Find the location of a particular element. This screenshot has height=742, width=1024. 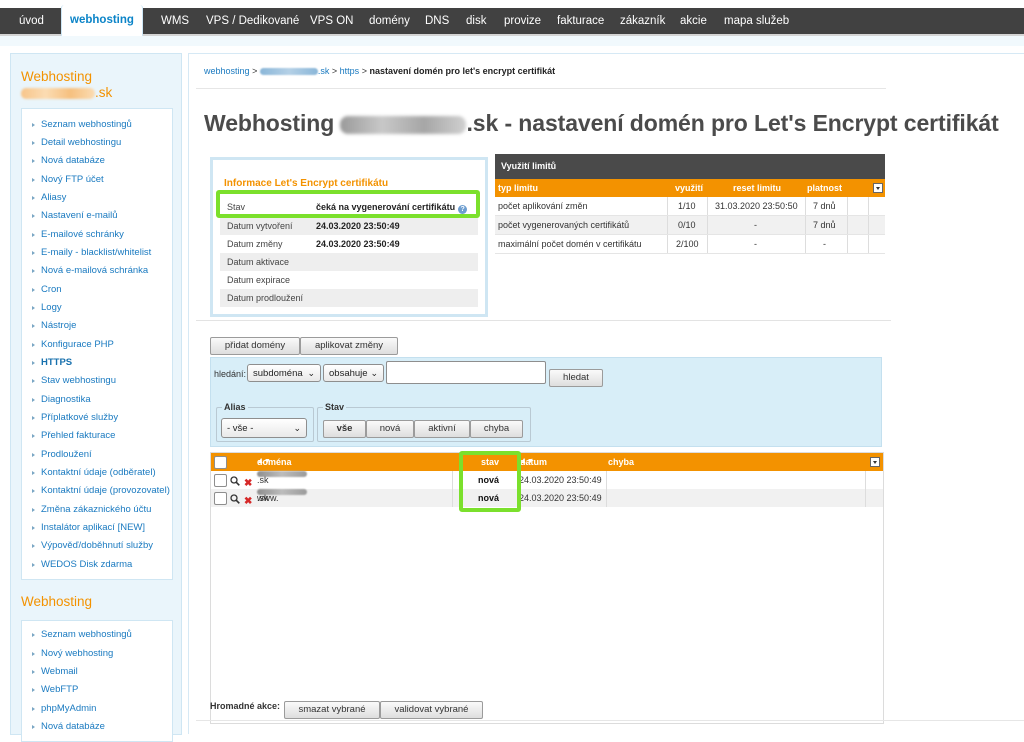

sidebar-item-nova-databaze-2: Nová databáze is located at coordinates (97, 727).